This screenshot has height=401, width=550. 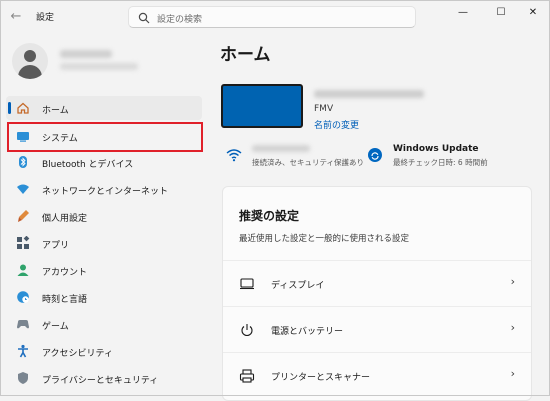 What do you see at coordinates (9, 108) in the screenshot?
I see `active-indicator` at bounding box center [9, 108].